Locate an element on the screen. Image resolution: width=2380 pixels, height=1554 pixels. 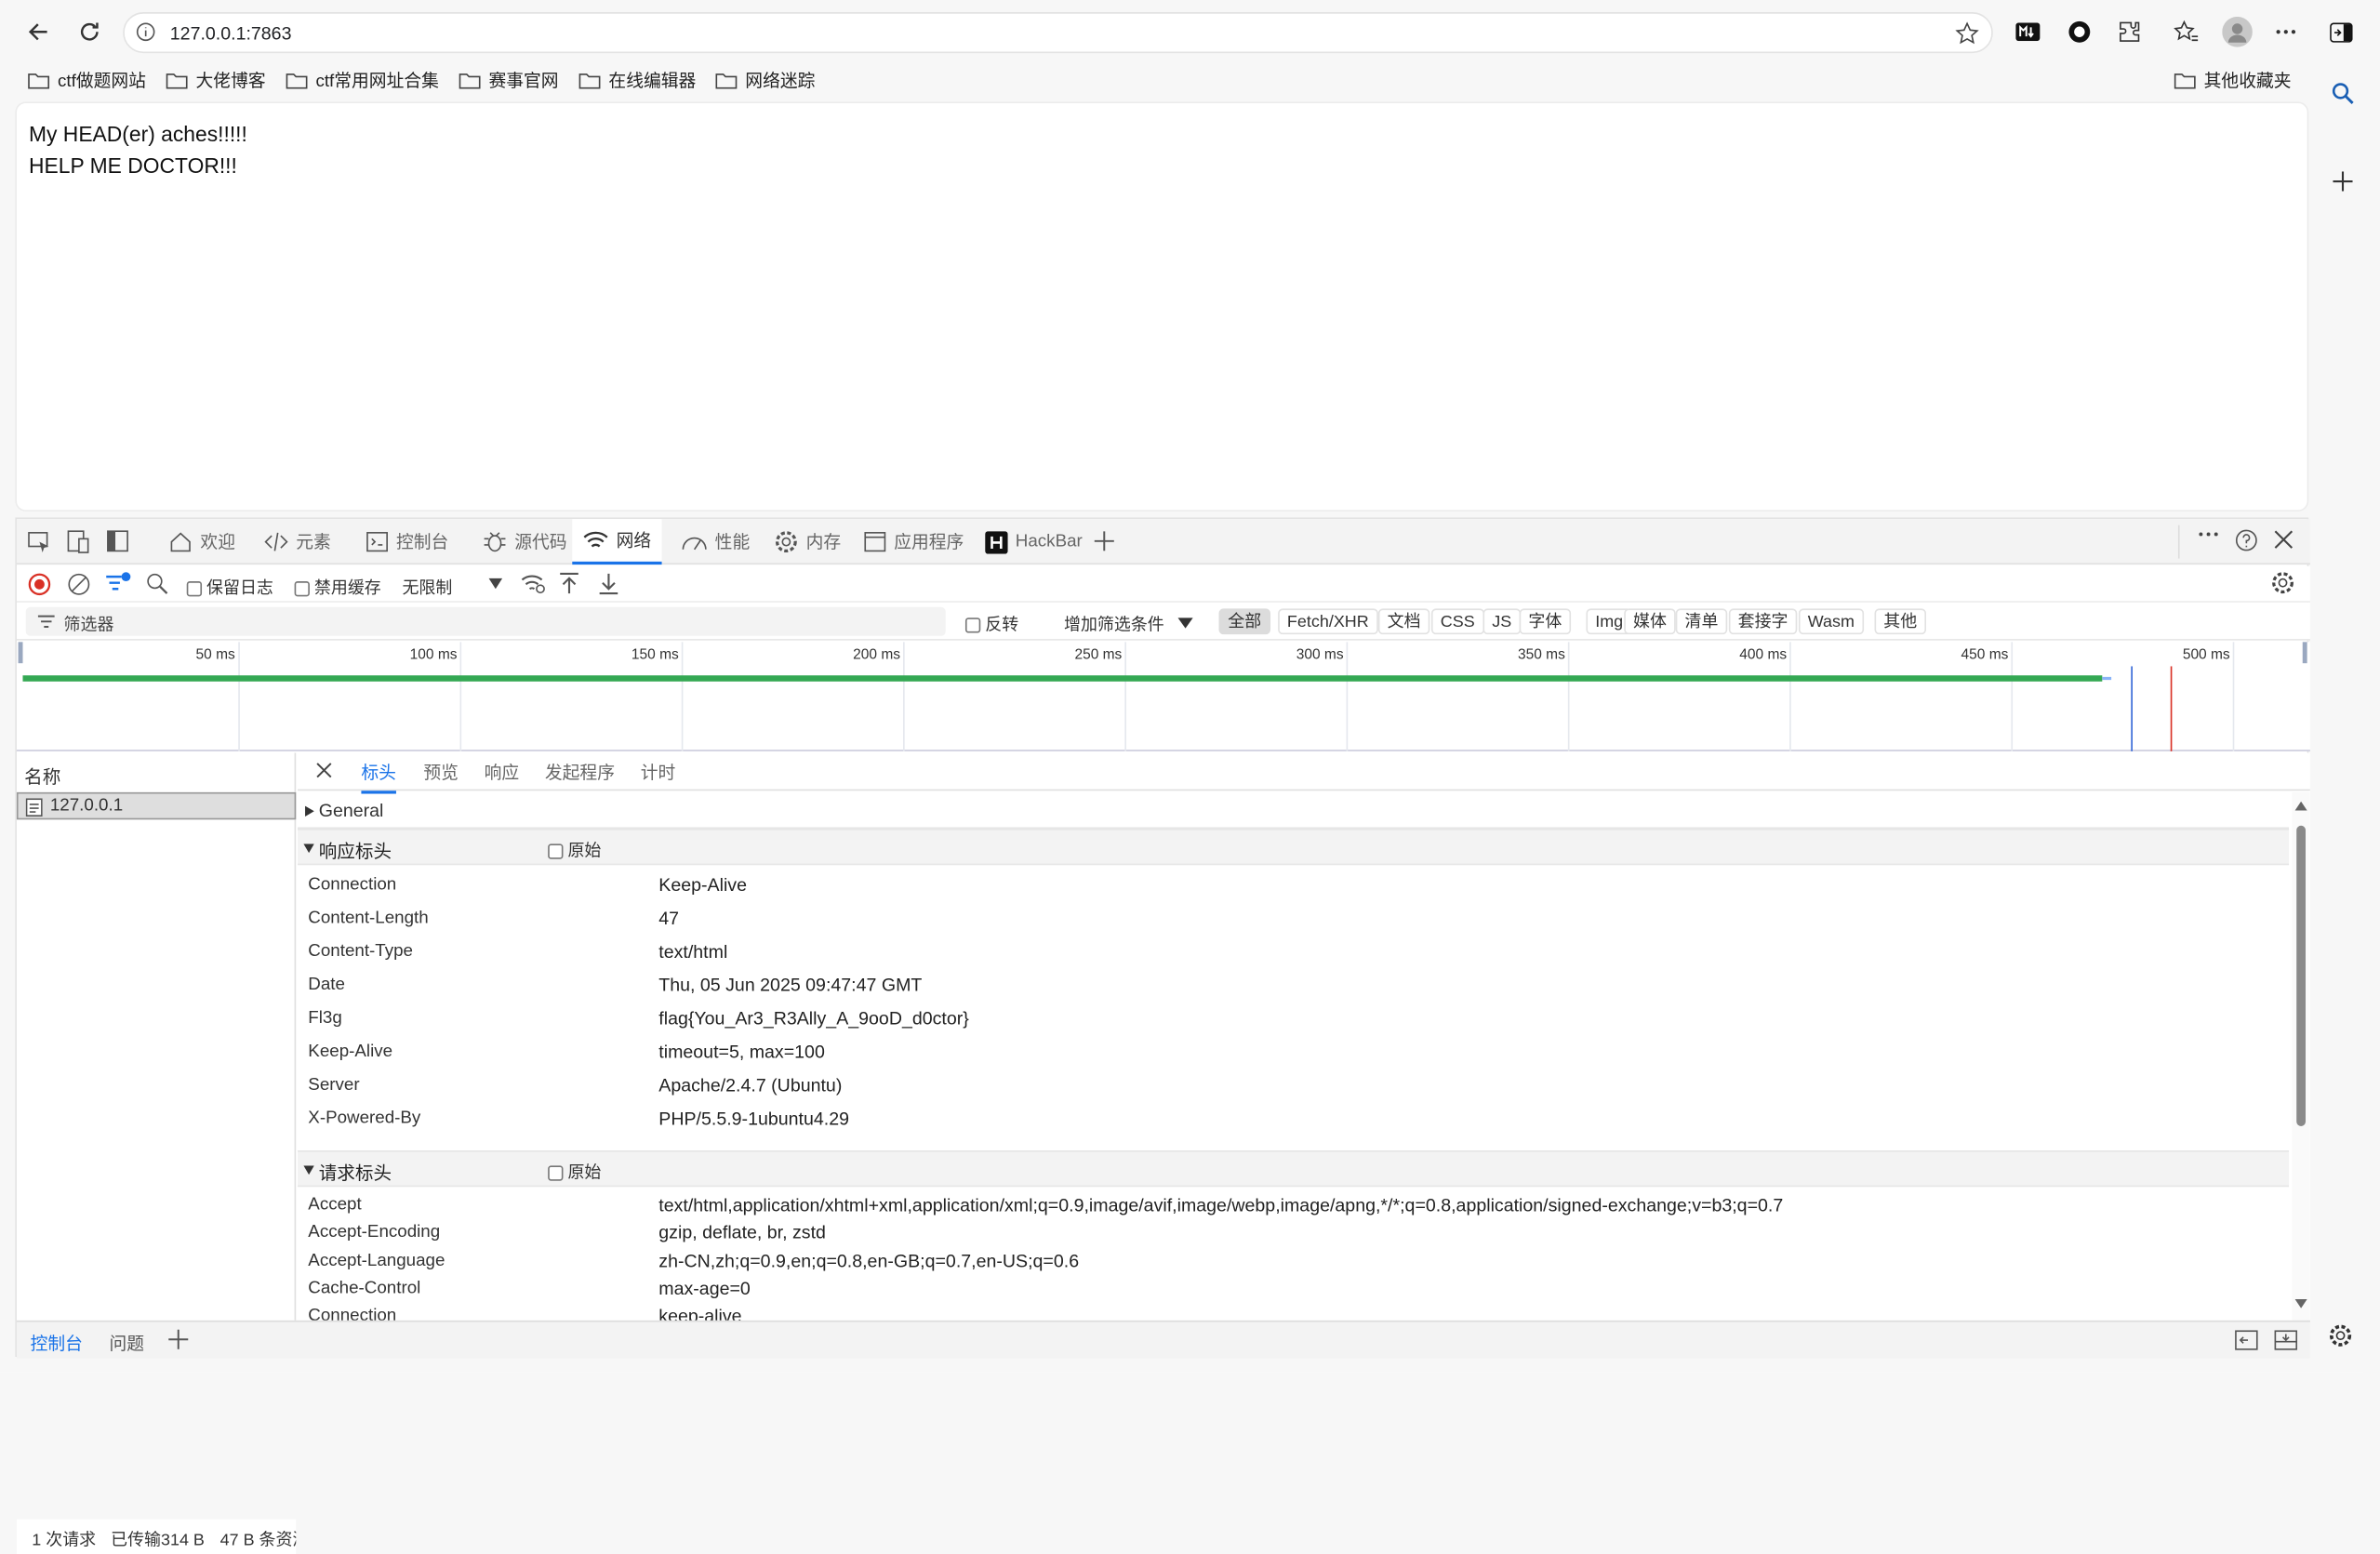
dock-drawer-icon is located at coordinates (2286, 1340).